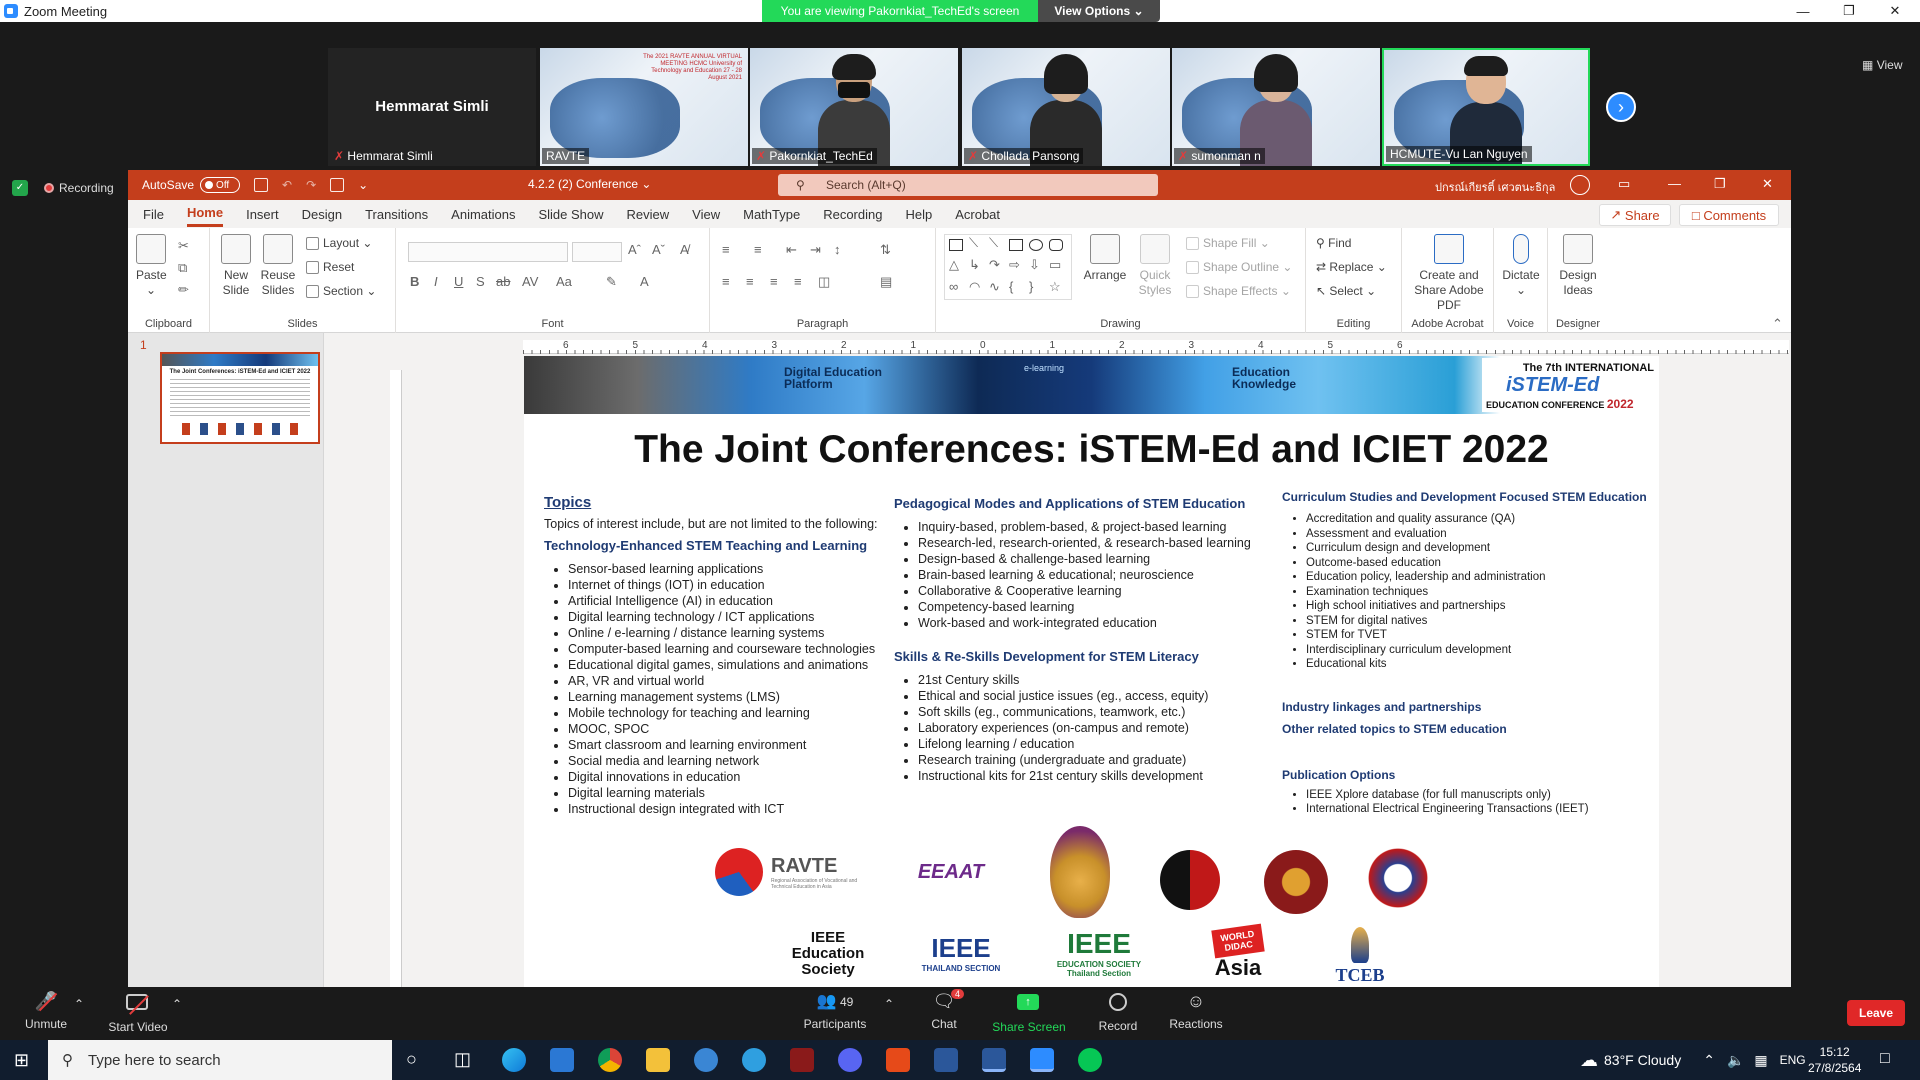 The height and width of the screenshot is (1080, 1920). I want to click on arrow-line-shape-icon: ⟍, so click(993, 243).